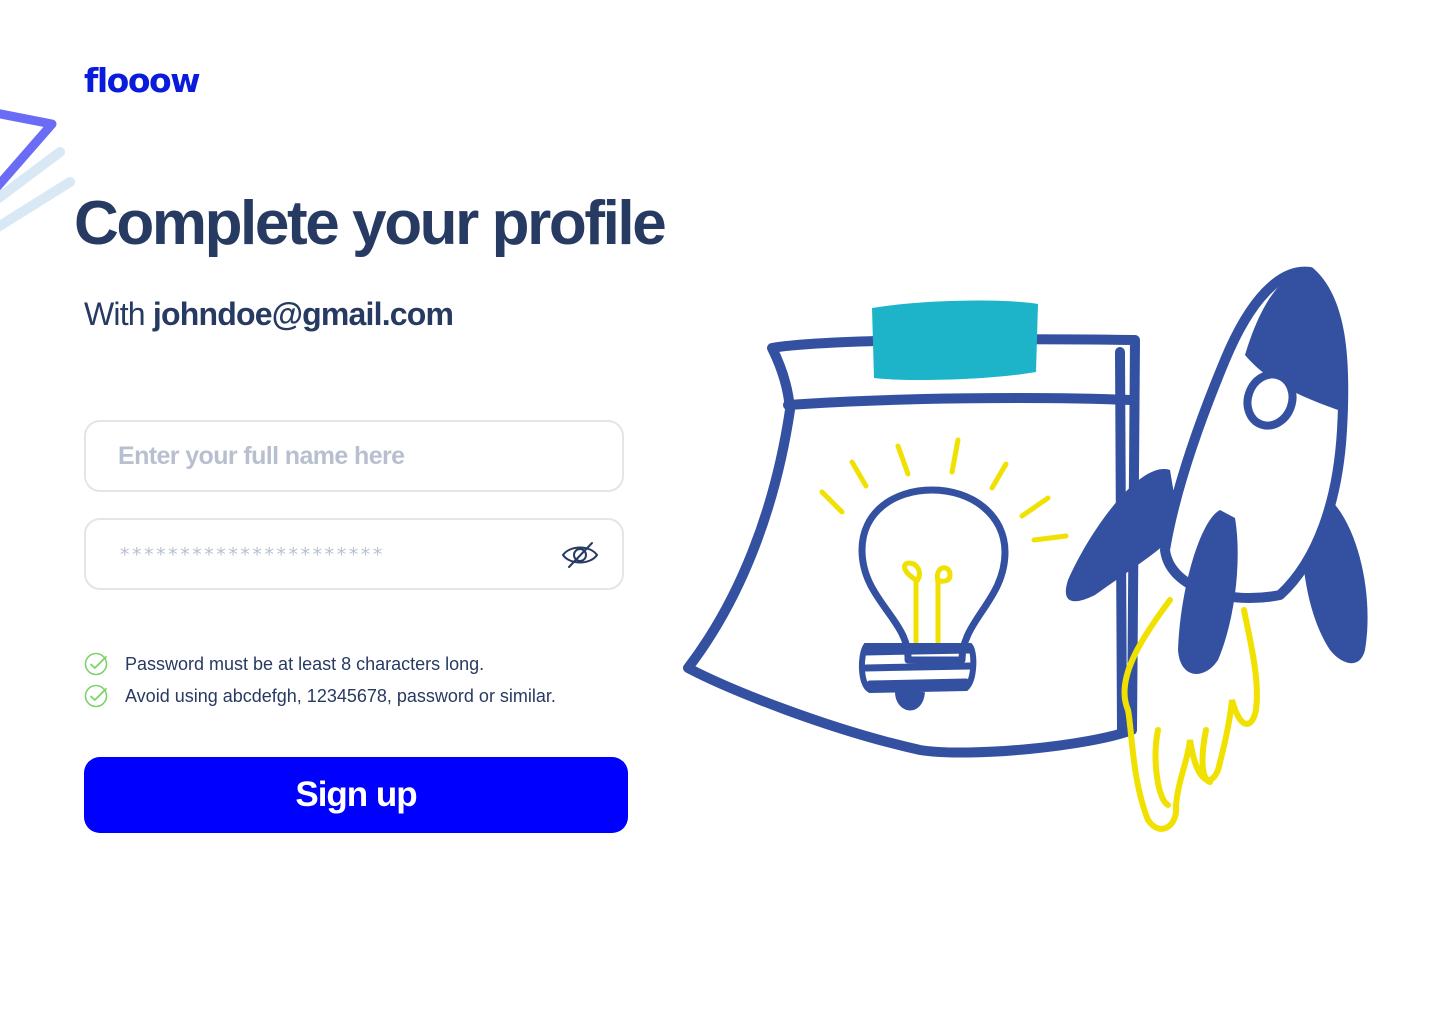 The width and height of the screenshot is (1440, 1024). What do you see at coordinates (115, 314) in the screenshot?
I see `subtitle-prefix: With` at bounding box center [115, 314].